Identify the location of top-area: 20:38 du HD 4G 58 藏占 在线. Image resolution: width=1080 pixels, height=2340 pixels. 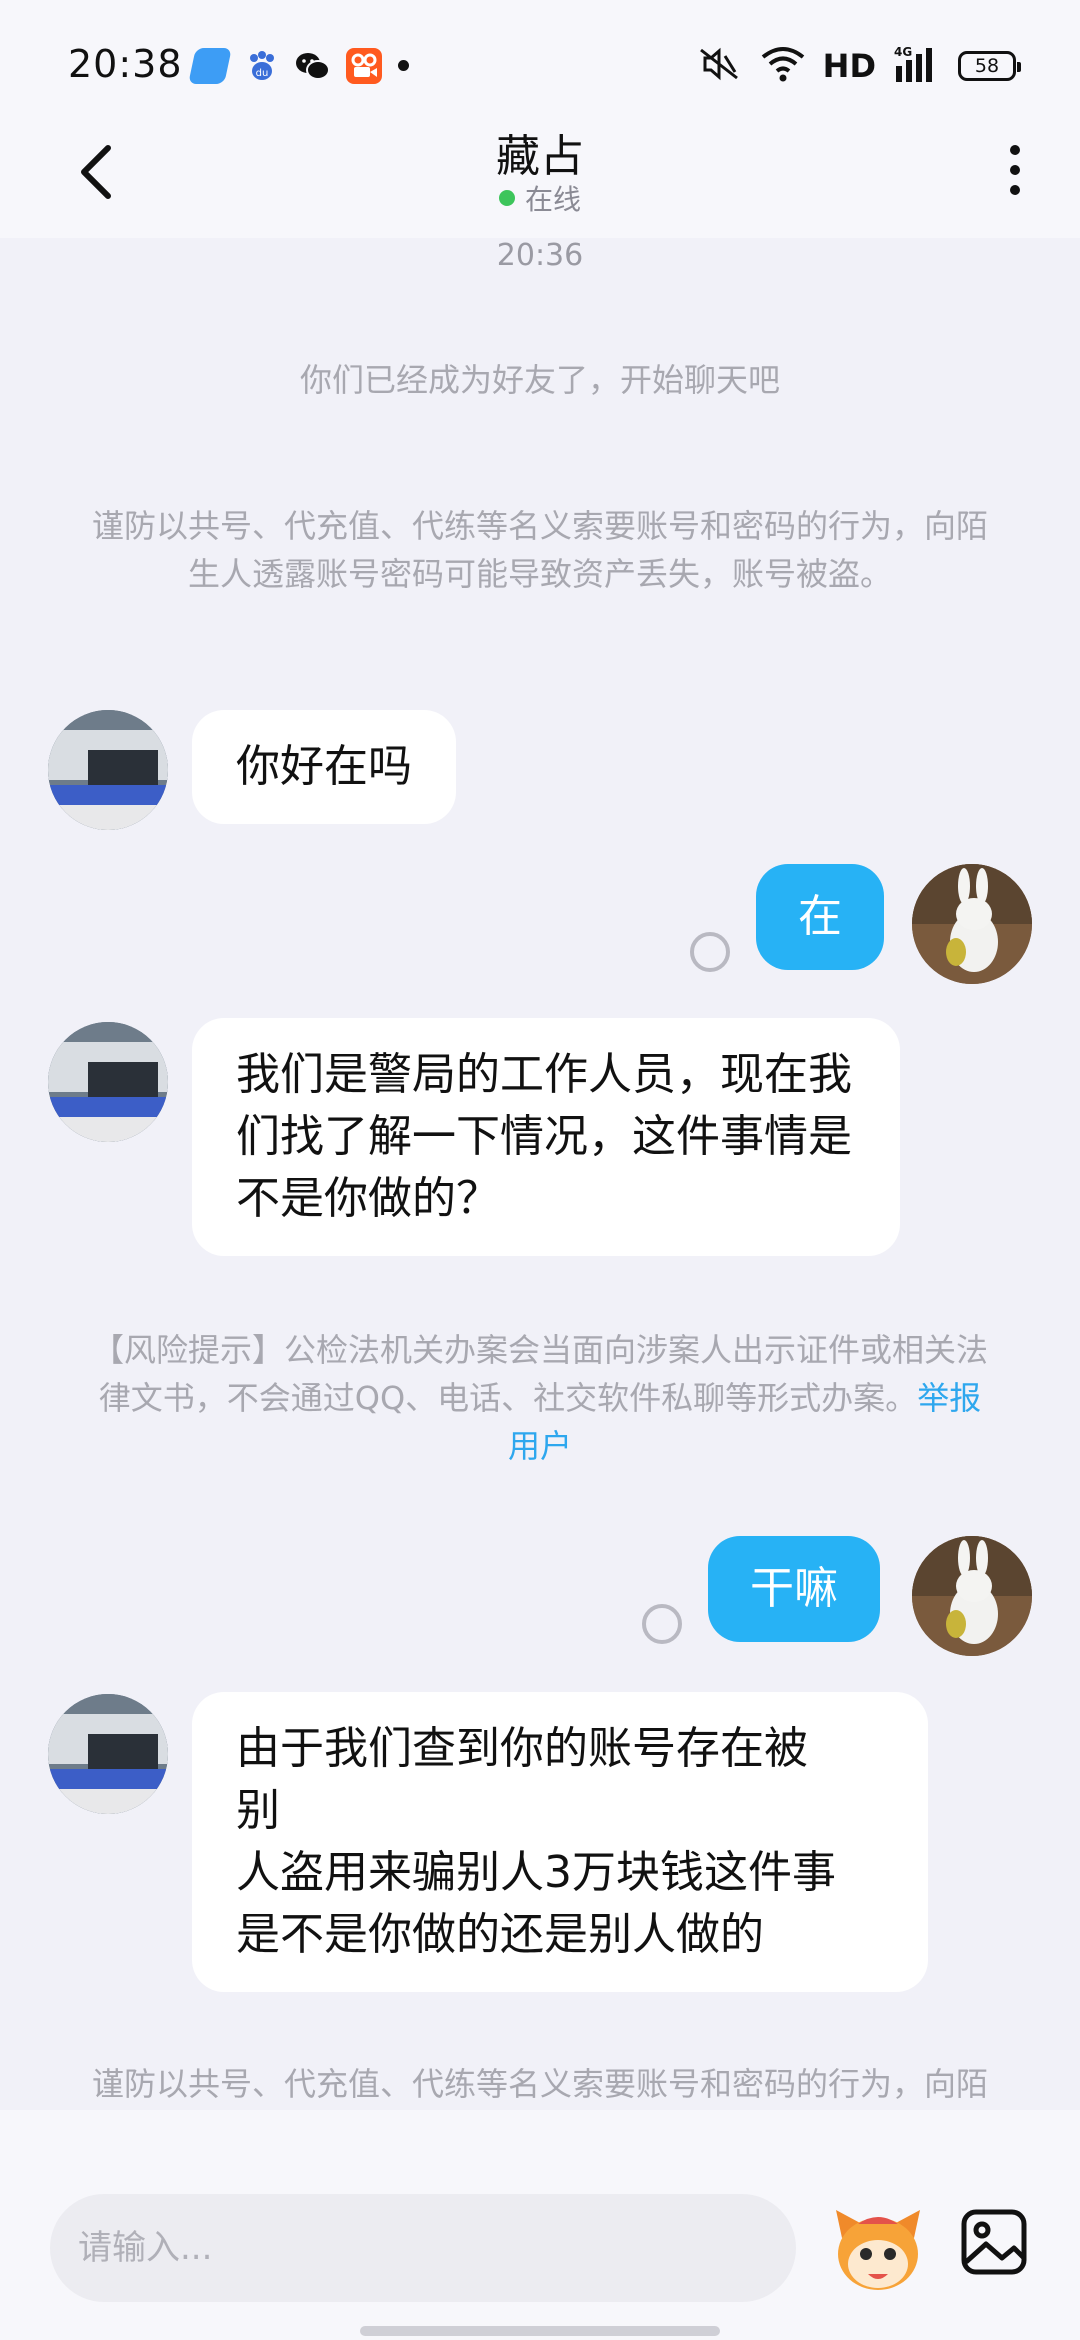
(540, 119).